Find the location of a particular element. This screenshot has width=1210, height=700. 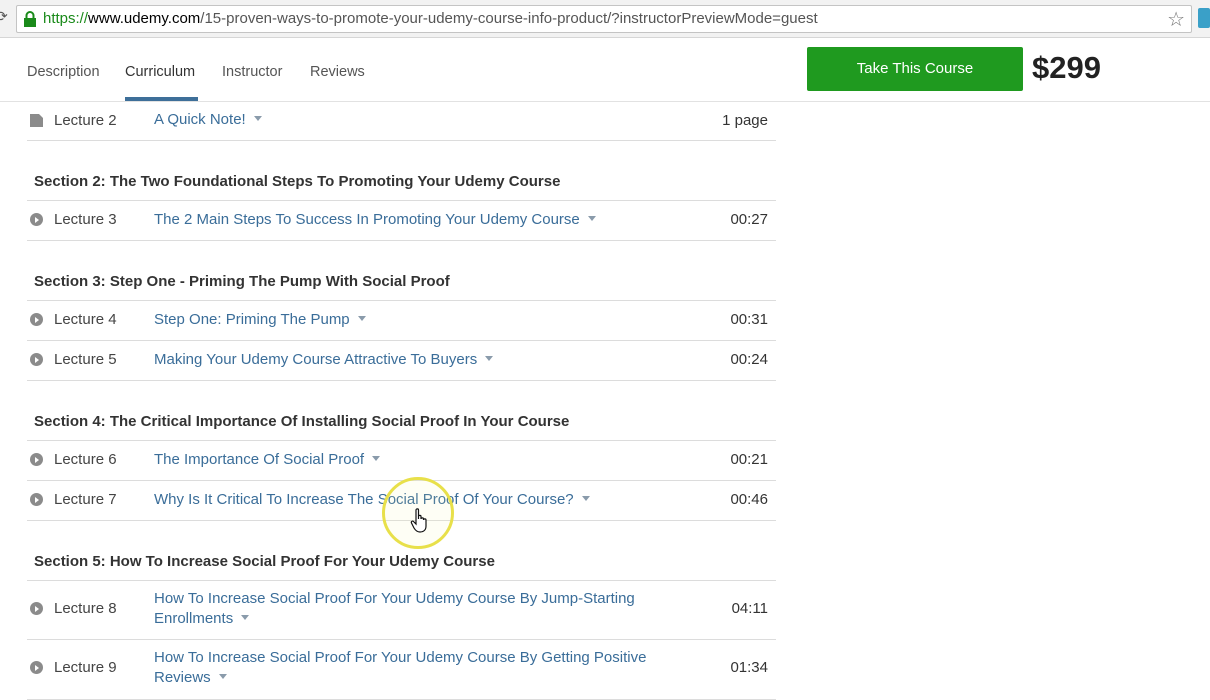

lecture-duration: 01:34 is located at coordinates (749, 667).